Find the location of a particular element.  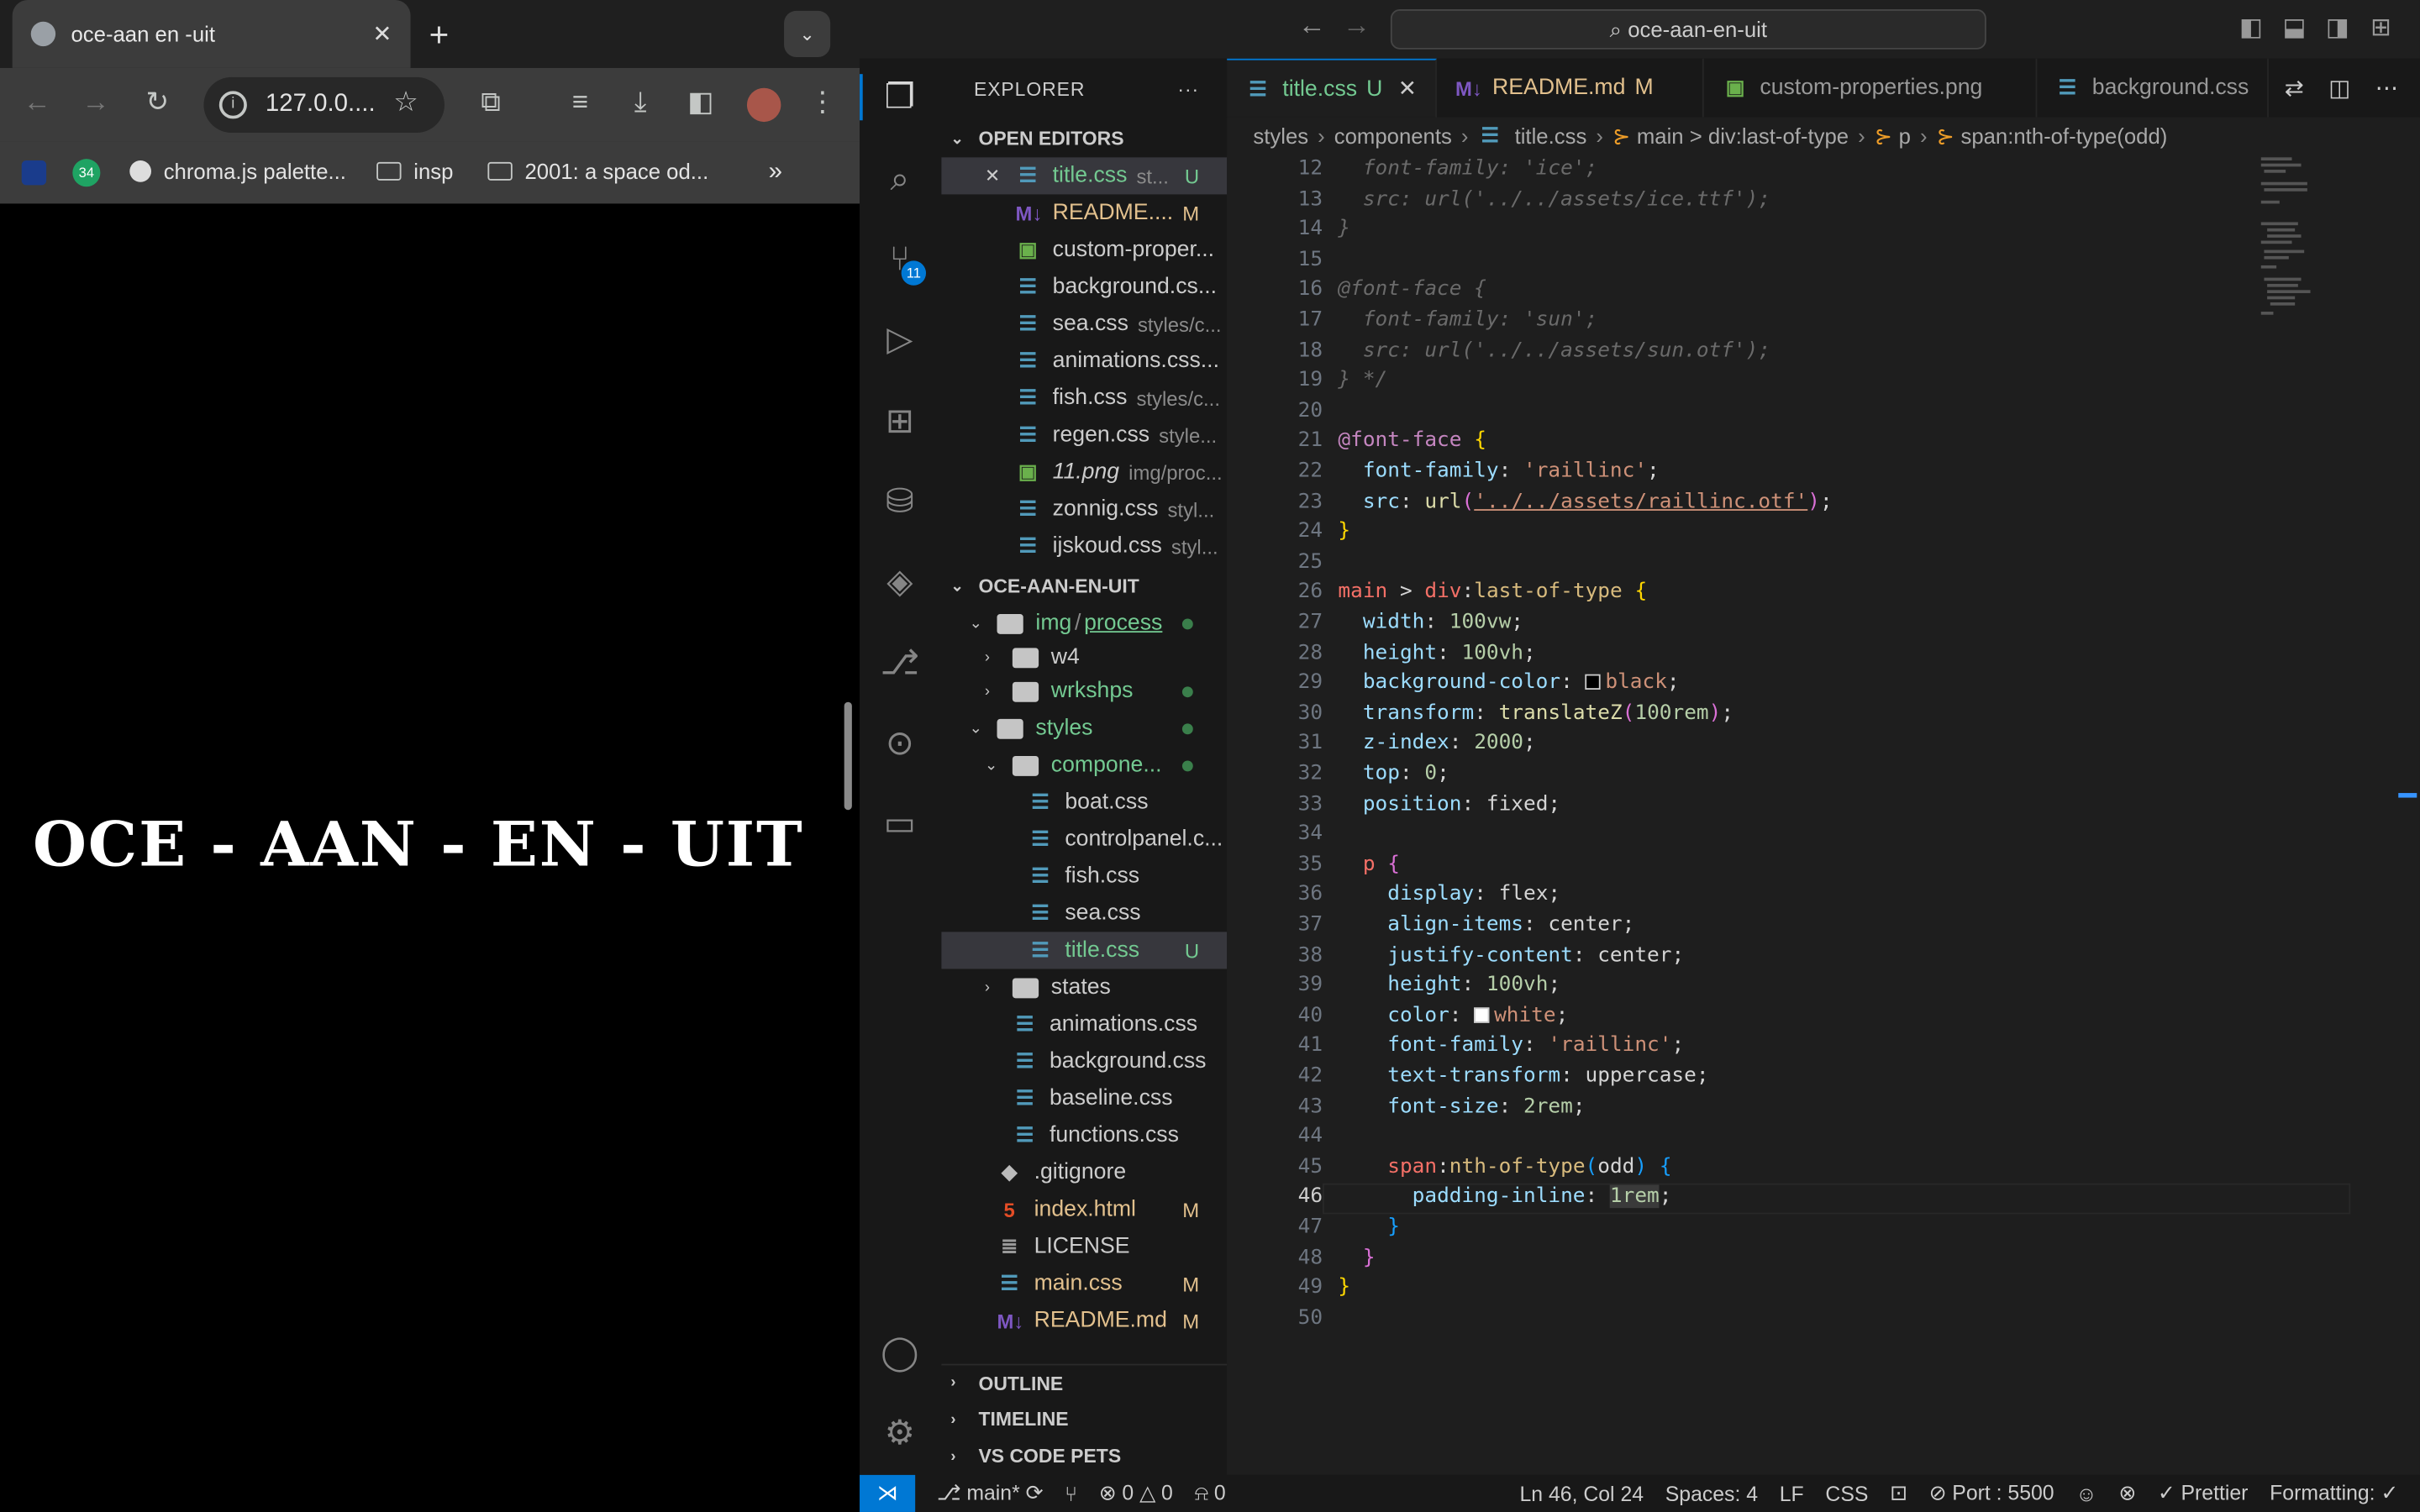

back-icon: ← is located at coordinates (36, 103).